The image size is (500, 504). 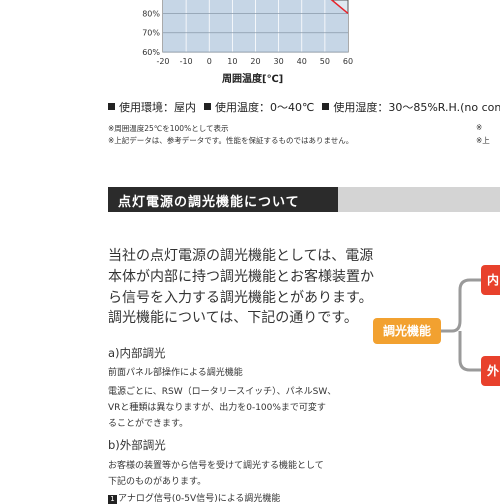 I want to click on chart-y-tick-label: 70%, so click(x=151, y=33).